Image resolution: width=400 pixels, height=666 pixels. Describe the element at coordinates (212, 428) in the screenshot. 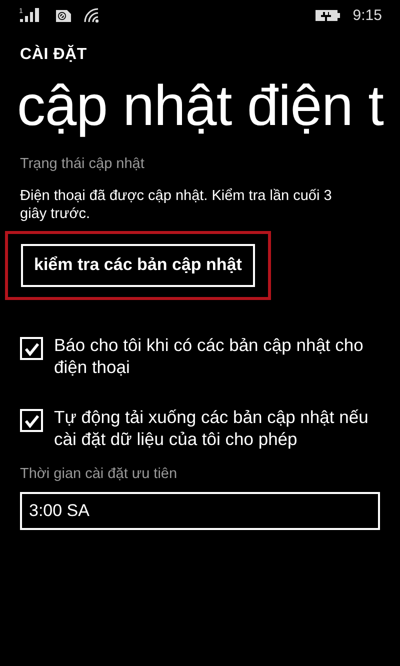

I see `checkbox-label: Tự động tải xuống các bản cập nhật nếu cài đặt dữ liệu của tôi cho phép` at that location.